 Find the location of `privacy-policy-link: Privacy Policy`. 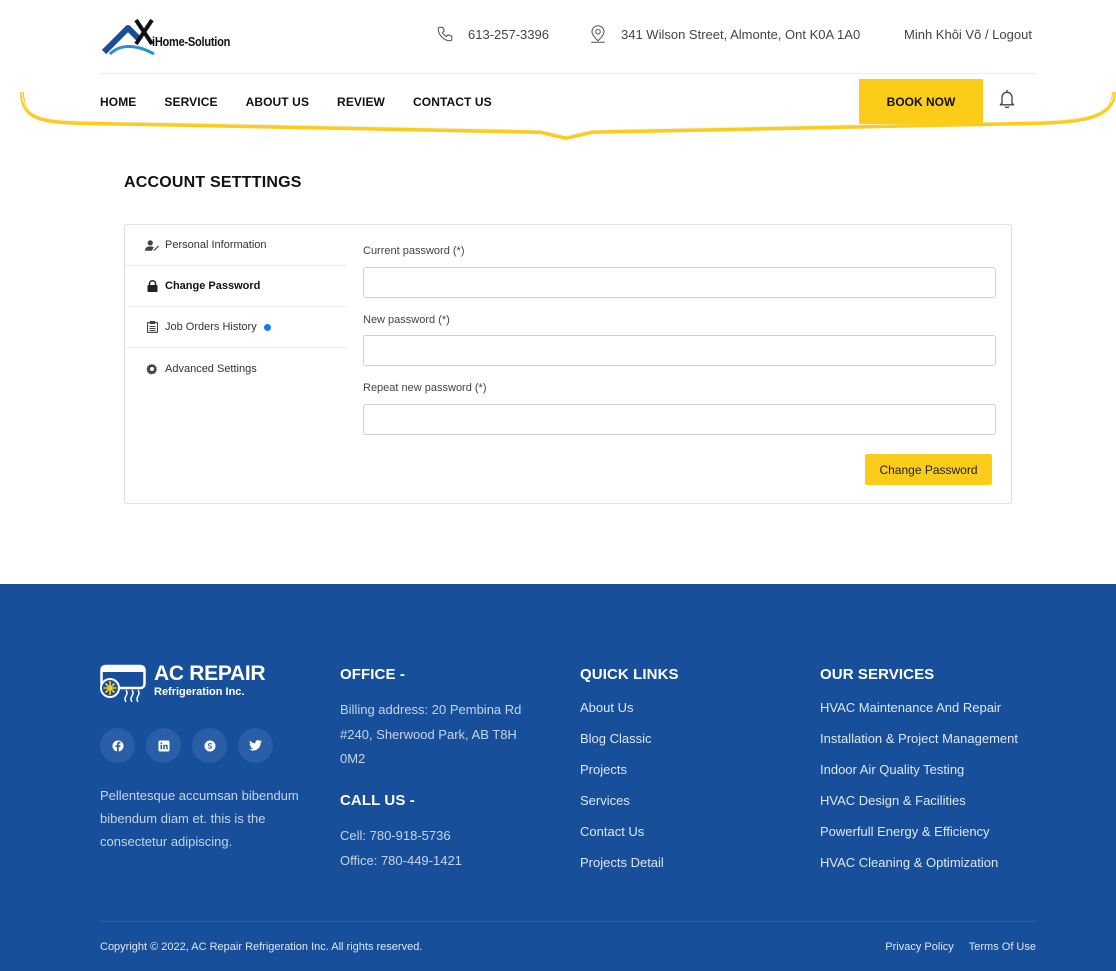

privacy-policy-link: Privacy Policy is located at coordinates (919, 947).